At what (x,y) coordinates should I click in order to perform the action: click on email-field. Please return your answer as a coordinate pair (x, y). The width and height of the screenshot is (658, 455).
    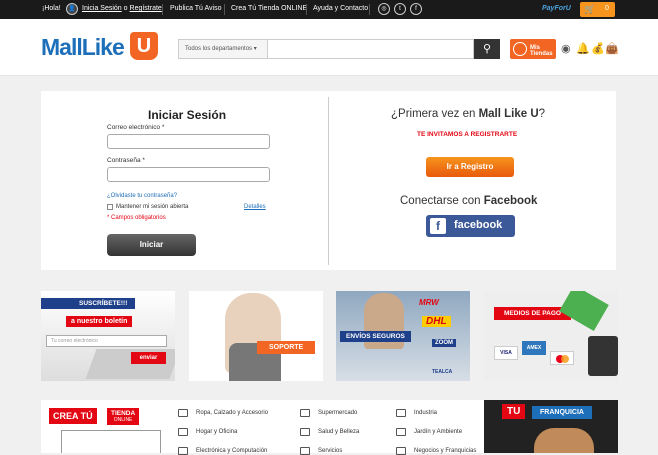
    Looking at the image, I should click on (188, 141).